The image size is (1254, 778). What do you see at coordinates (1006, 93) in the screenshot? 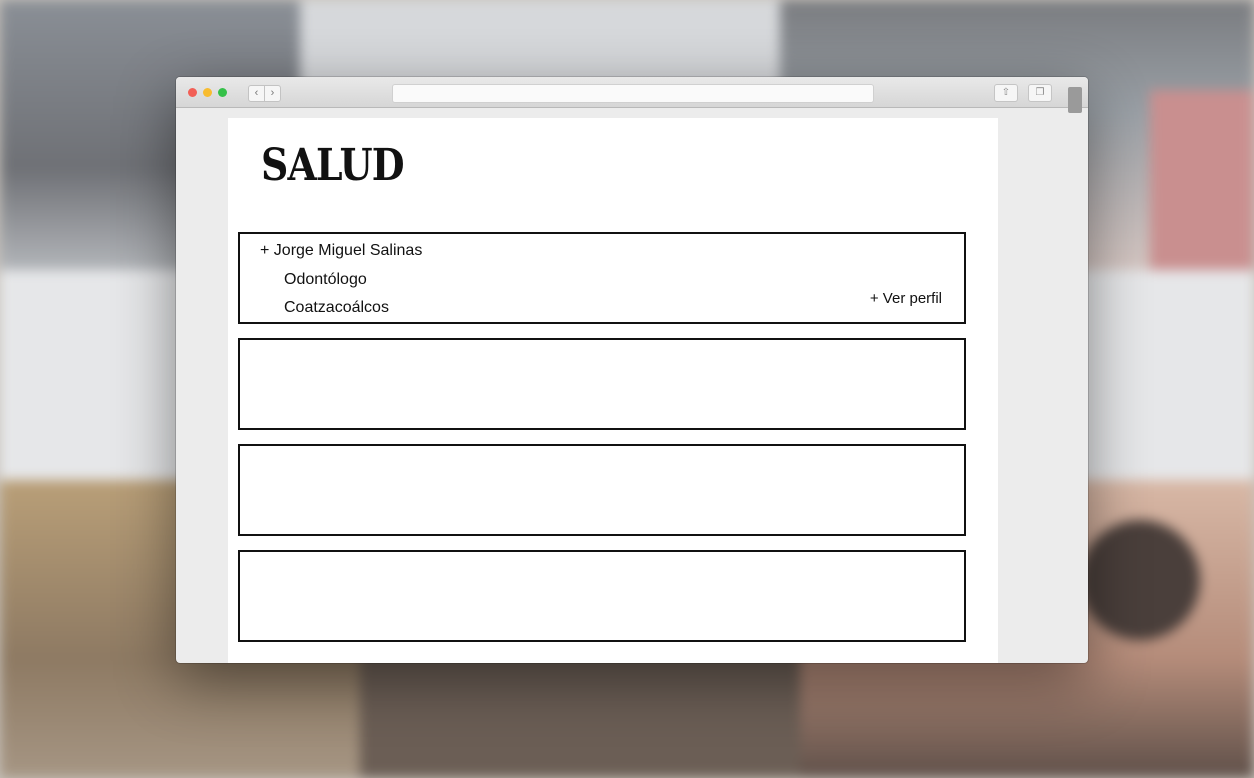
I see `share-icon: ⇧` at bounding box center [1006, 93].